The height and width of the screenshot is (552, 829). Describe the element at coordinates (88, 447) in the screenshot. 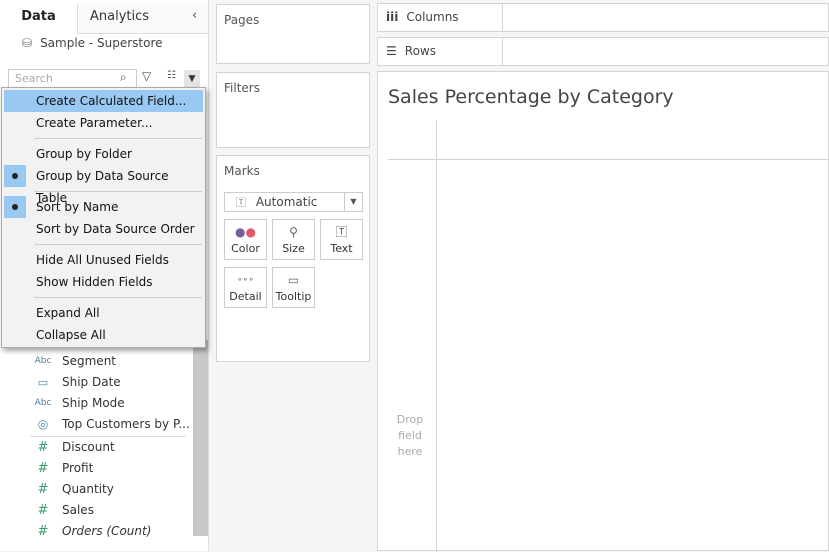

I see `field-label: Discount` at that location.